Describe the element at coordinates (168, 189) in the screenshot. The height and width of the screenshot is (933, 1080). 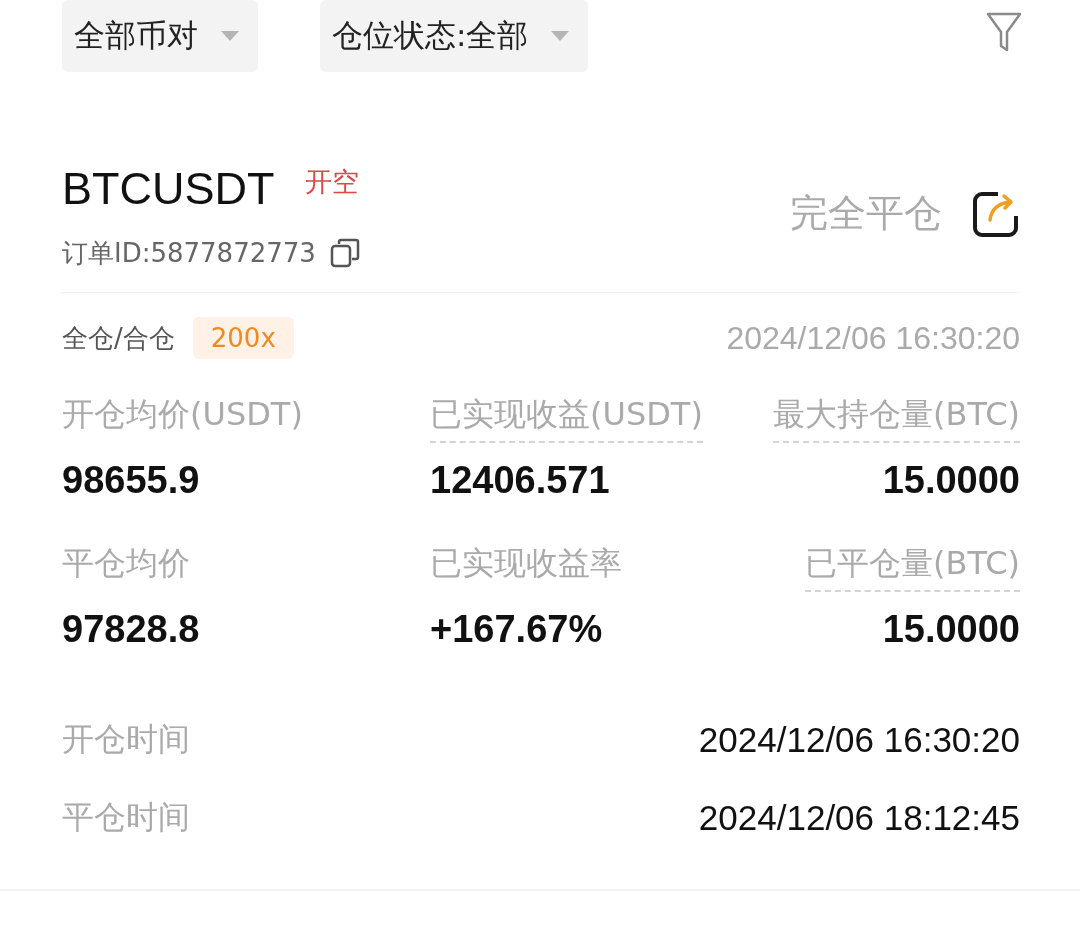
I see `symbol-title: BTCUSDT` at that location.